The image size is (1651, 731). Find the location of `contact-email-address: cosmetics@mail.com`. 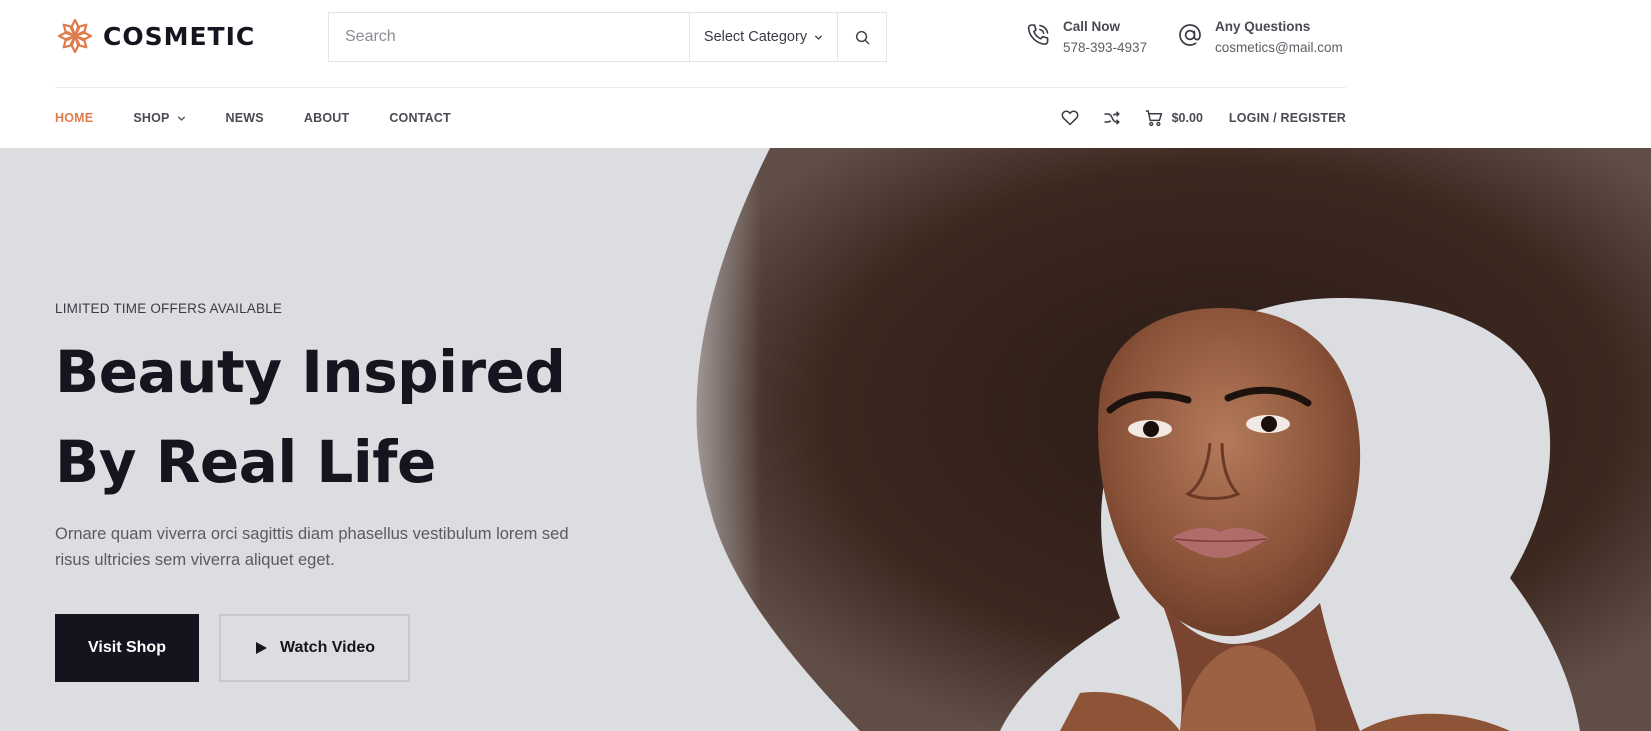

contact-email-address: cosmetics@mail.com is located at coordinates (1279, 47).